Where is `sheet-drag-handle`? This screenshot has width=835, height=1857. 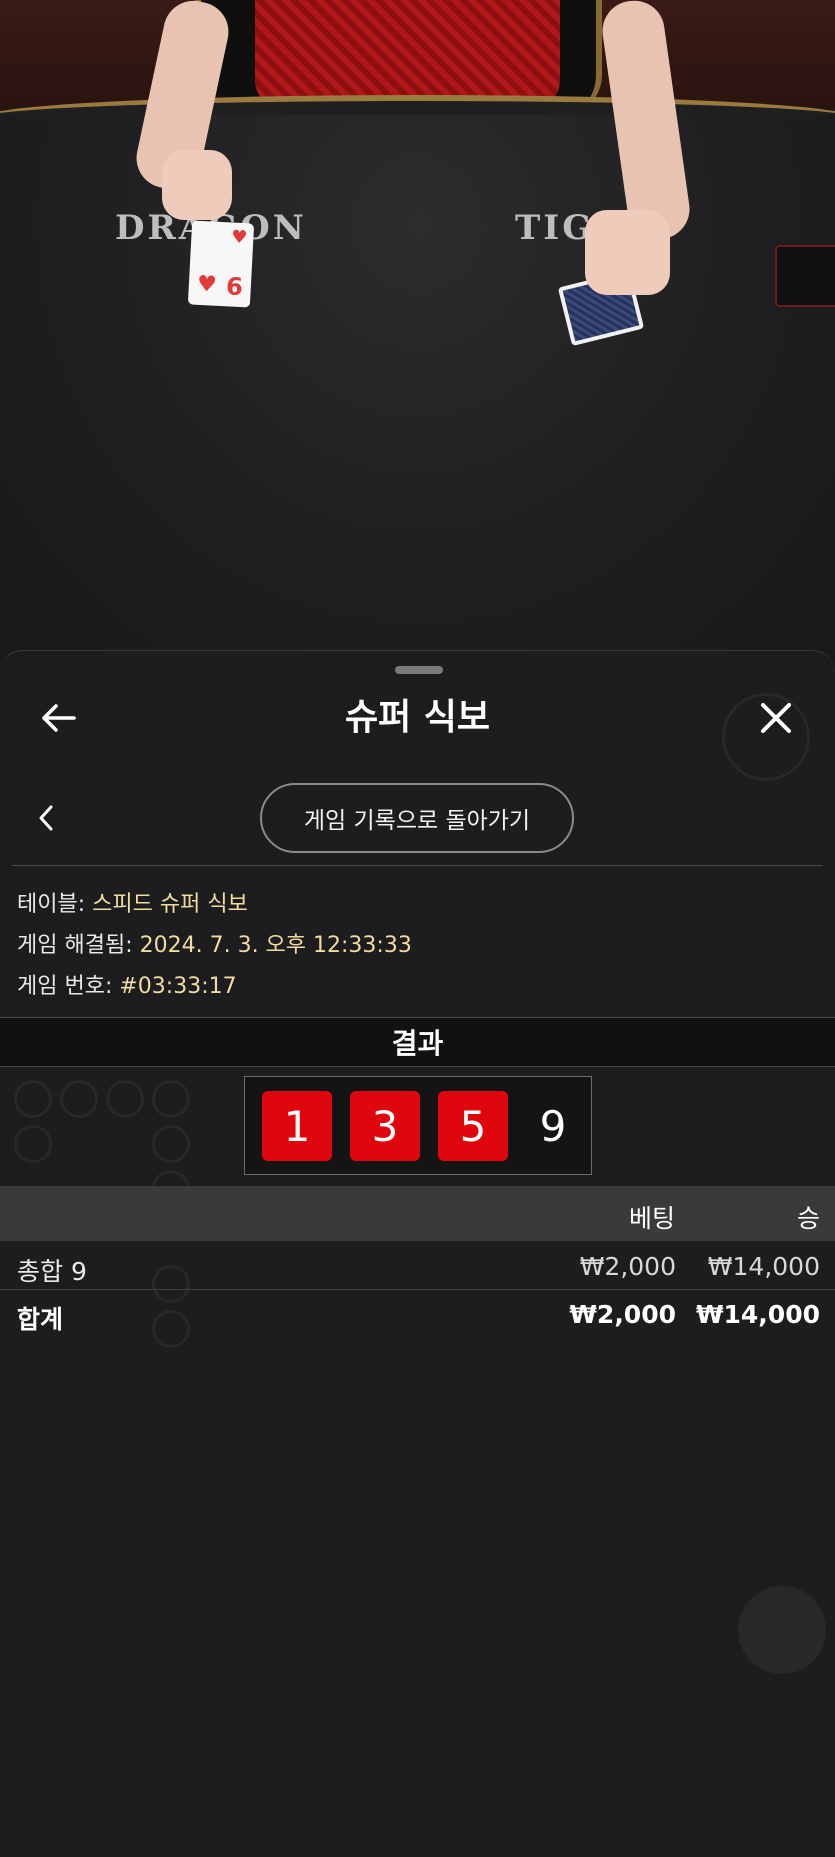
sheet-drag-handle is located at coordinates (419, 670).